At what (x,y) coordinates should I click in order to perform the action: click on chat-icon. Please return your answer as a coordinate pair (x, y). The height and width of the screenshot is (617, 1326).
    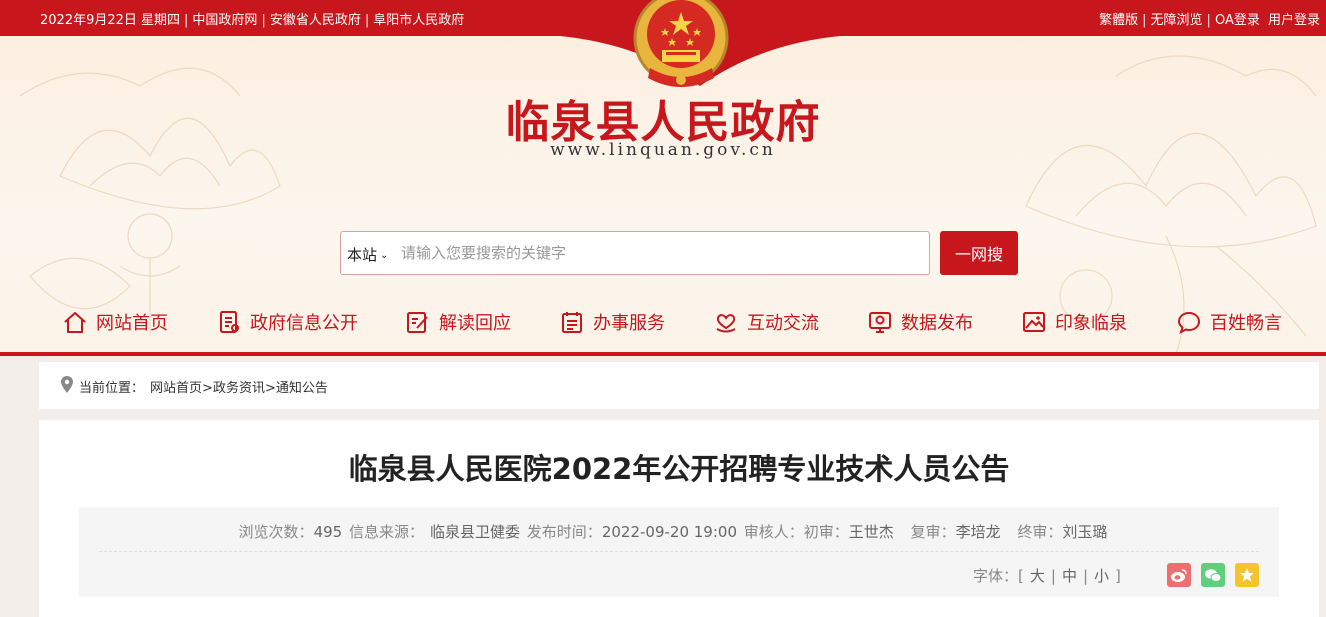
    Looking at the image, I should click on (1189, 322).